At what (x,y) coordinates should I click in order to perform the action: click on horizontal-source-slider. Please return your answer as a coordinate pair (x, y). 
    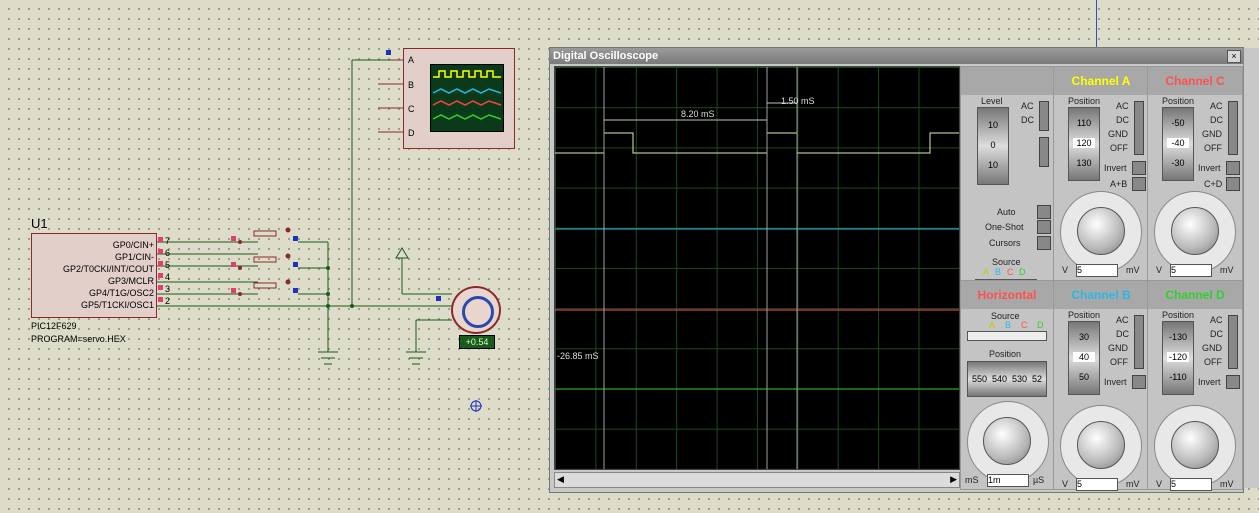
    Looking at the image, I should click on (1007, 336).